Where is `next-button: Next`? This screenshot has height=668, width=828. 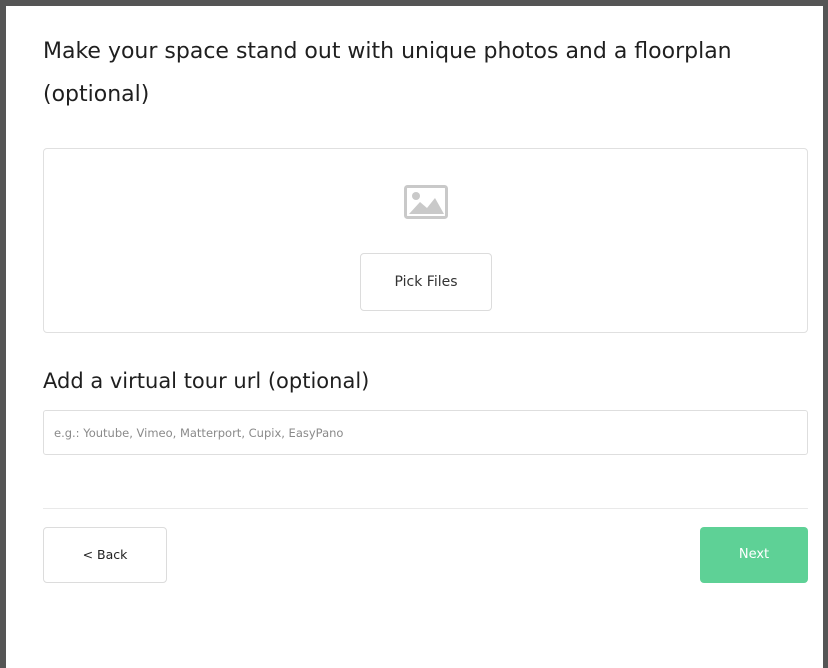
next-button: Next is located at coordinates (754, 555).